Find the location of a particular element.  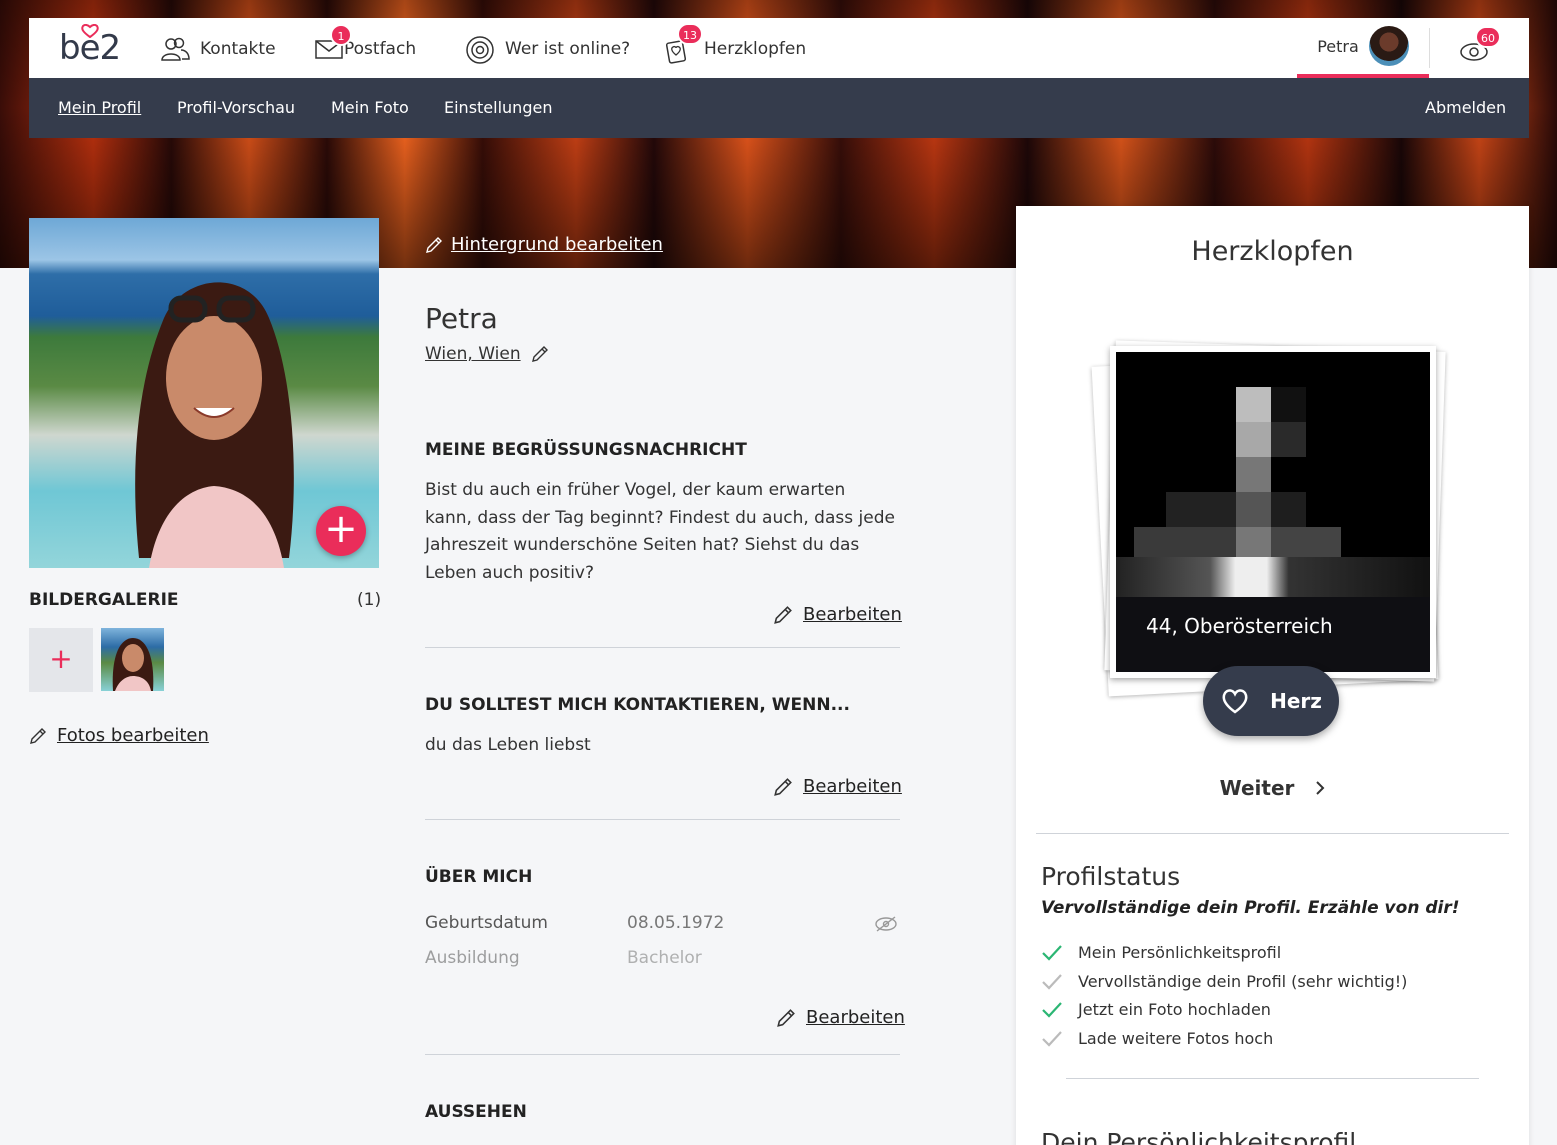

edit-photos-link: Fotos bearbeiten is located at coordinates (119, 735).